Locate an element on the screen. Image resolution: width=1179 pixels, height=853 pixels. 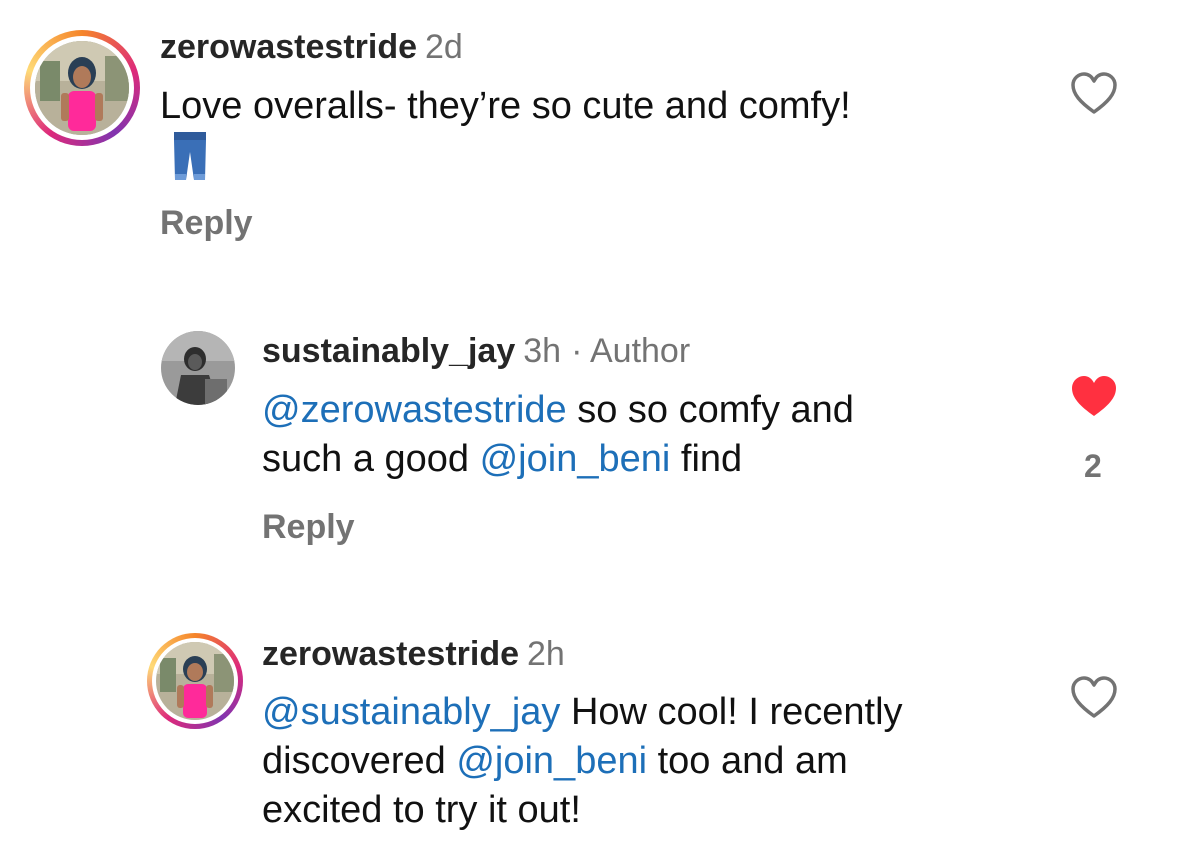
timestamp: 3h is located at coordinates (542, 351).